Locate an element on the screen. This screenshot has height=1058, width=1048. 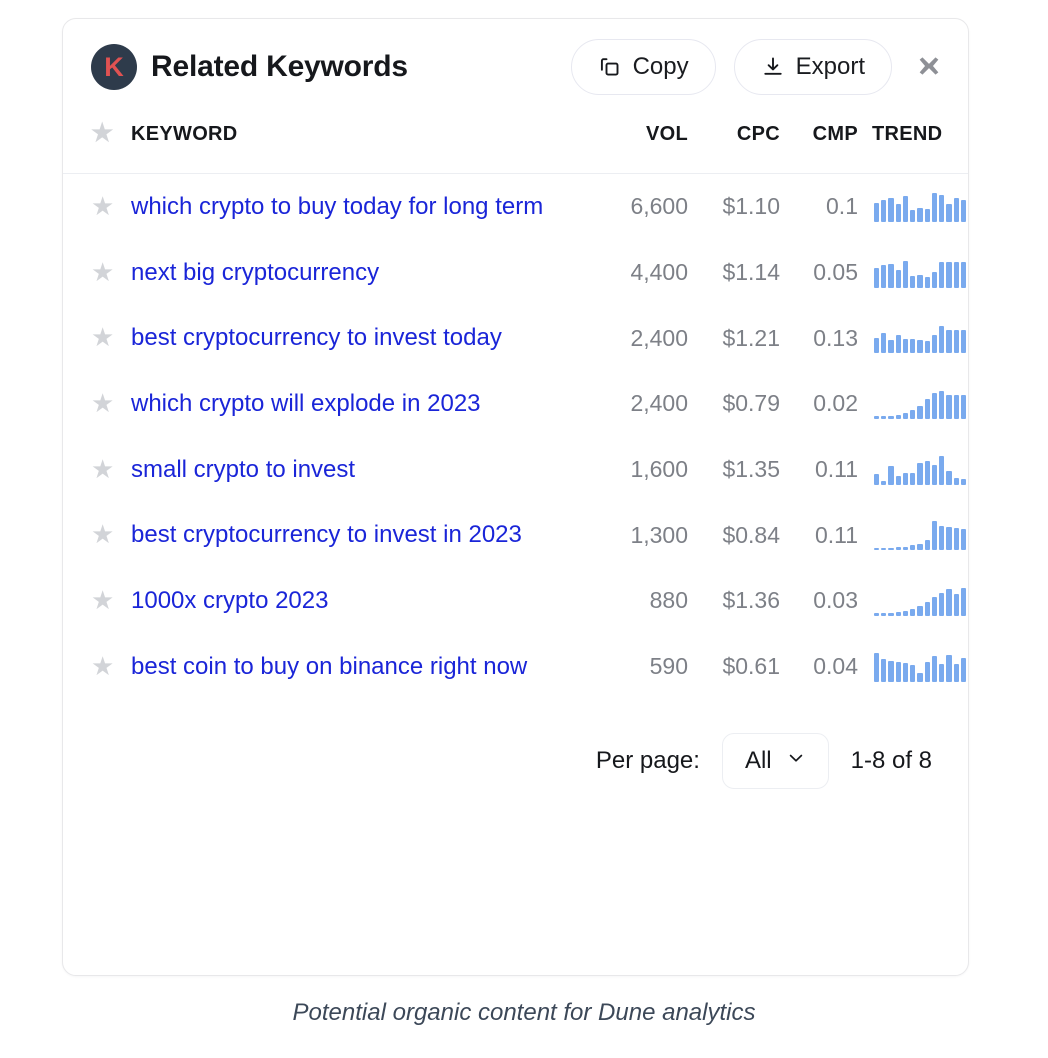
column-header-cpc: CPC is located at coordinates (734, 144).